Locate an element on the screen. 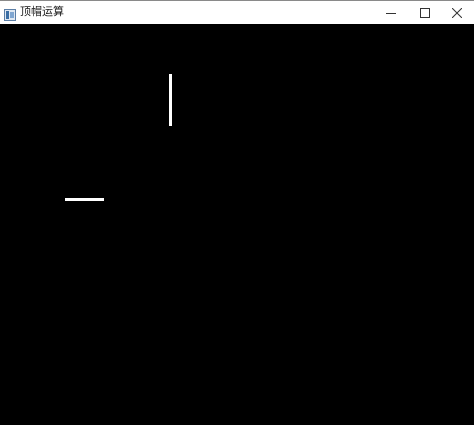 This screenshot has width=474, height=425. maximize-icon is located at coordinates (425, 12).